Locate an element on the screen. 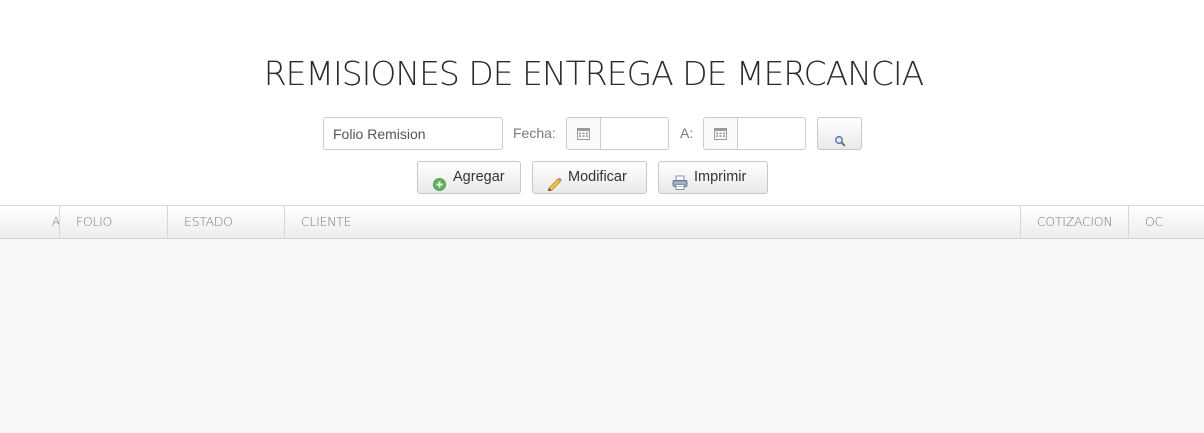 The image size is (1204, 433). pencil-icon is located at coordinates (554, 187).